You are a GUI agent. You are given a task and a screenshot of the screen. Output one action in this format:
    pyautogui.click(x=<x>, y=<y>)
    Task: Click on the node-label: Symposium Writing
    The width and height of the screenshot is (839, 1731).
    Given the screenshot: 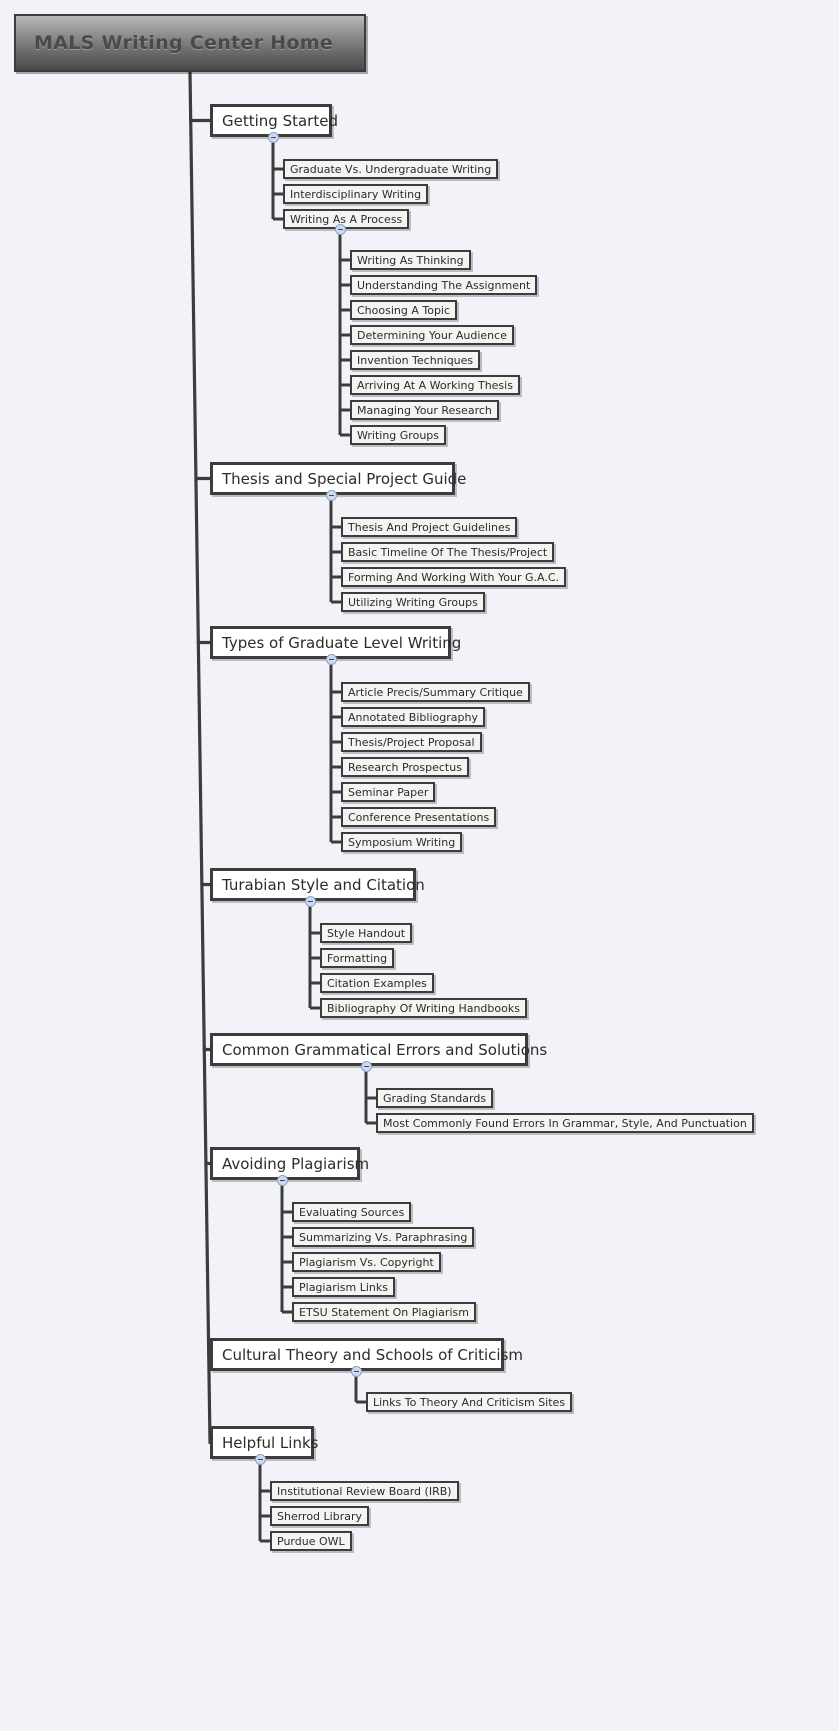 What is the action you would take?
    pyautogui.click(x=402, y=842)
    